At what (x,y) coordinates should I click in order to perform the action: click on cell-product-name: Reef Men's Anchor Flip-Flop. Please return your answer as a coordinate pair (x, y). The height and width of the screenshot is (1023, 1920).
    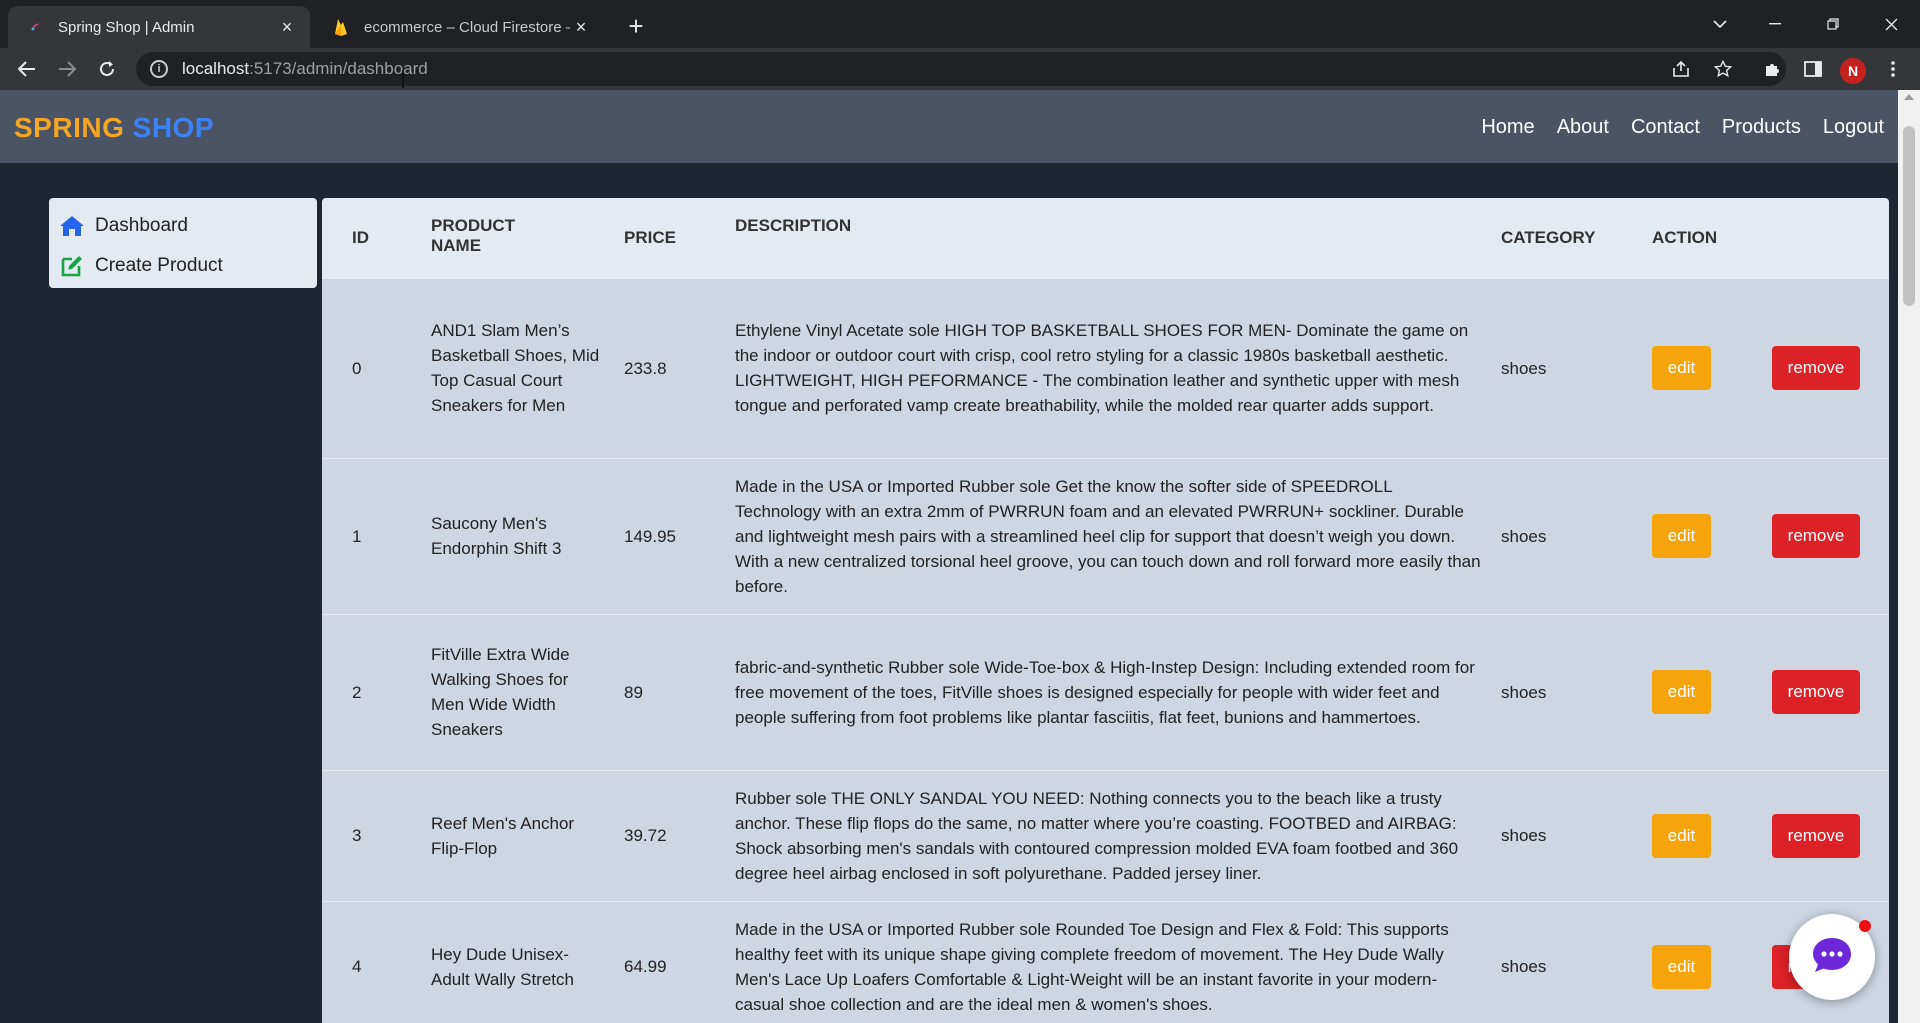
    Looking at the image, I should click on (503, 835).